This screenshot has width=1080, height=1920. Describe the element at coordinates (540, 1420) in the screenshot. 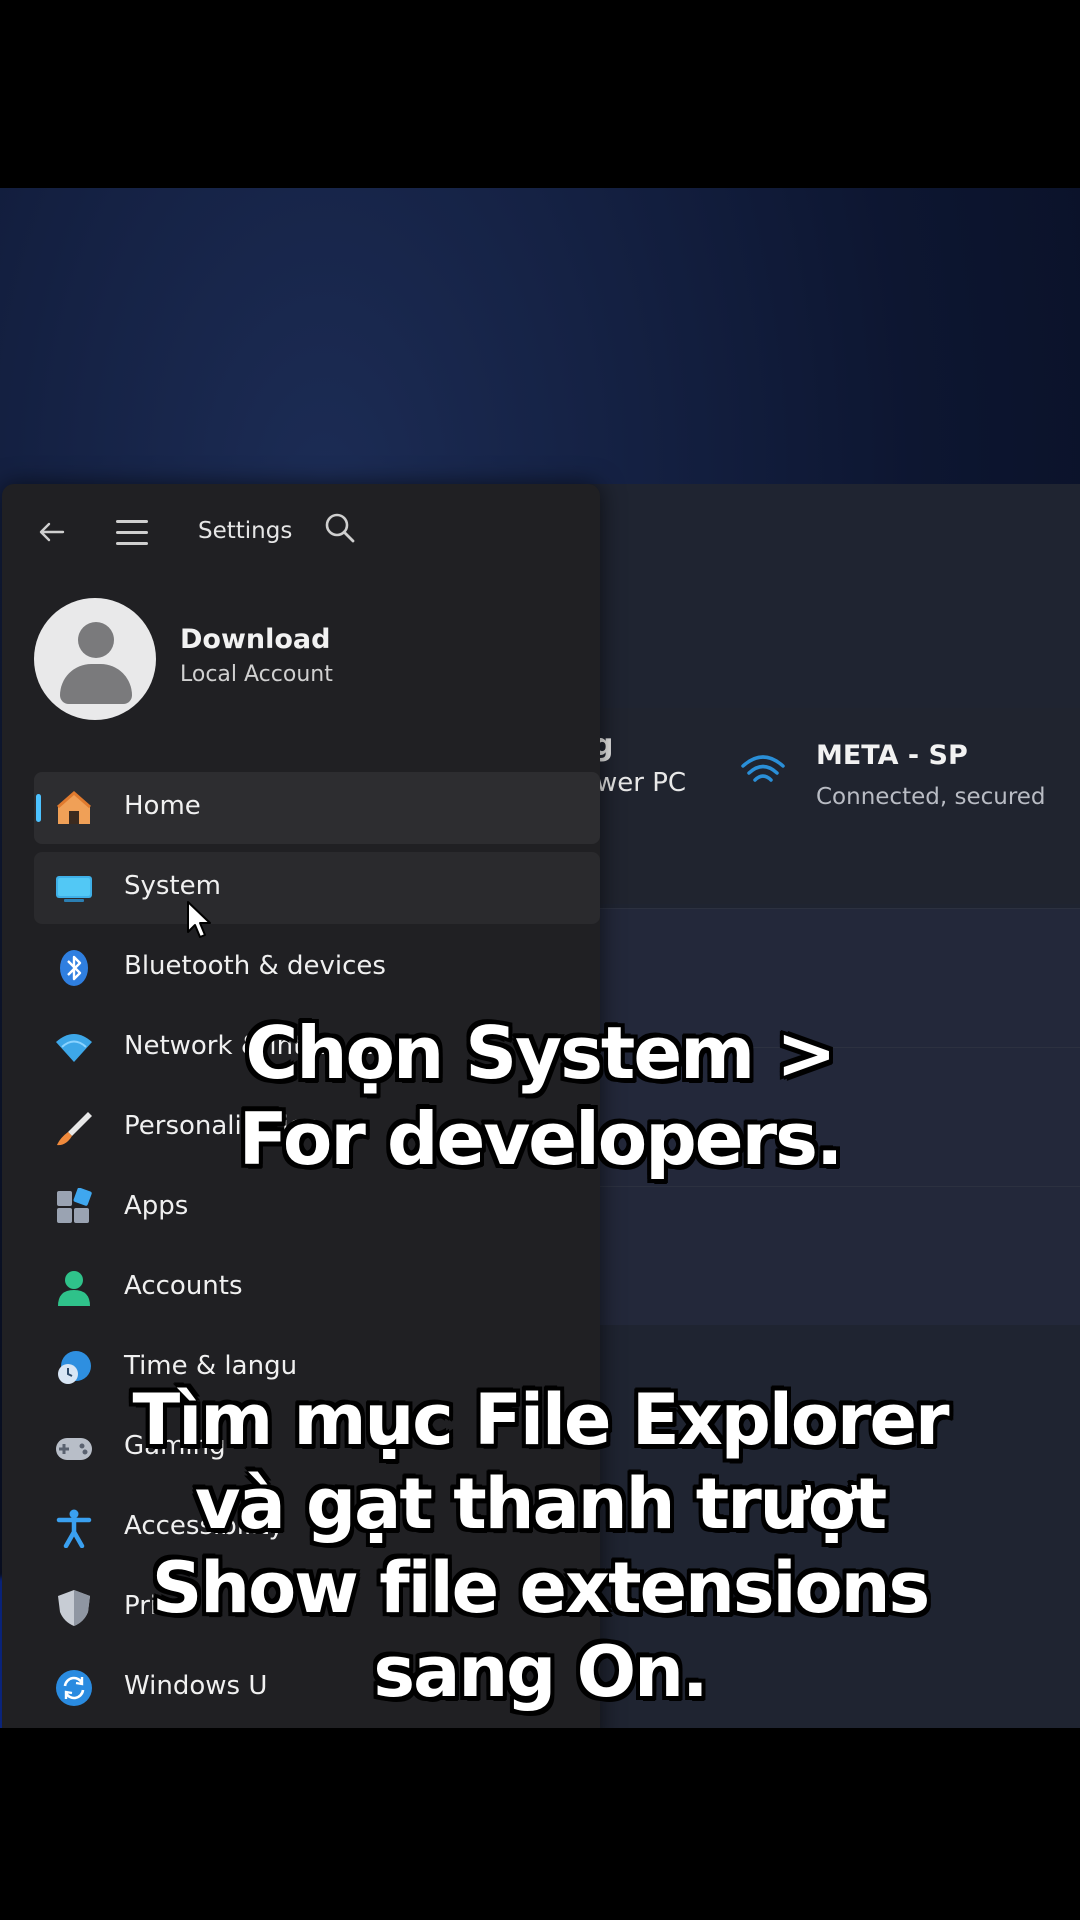

I see `caption-line: Tìm mục File Explorer` at that location.